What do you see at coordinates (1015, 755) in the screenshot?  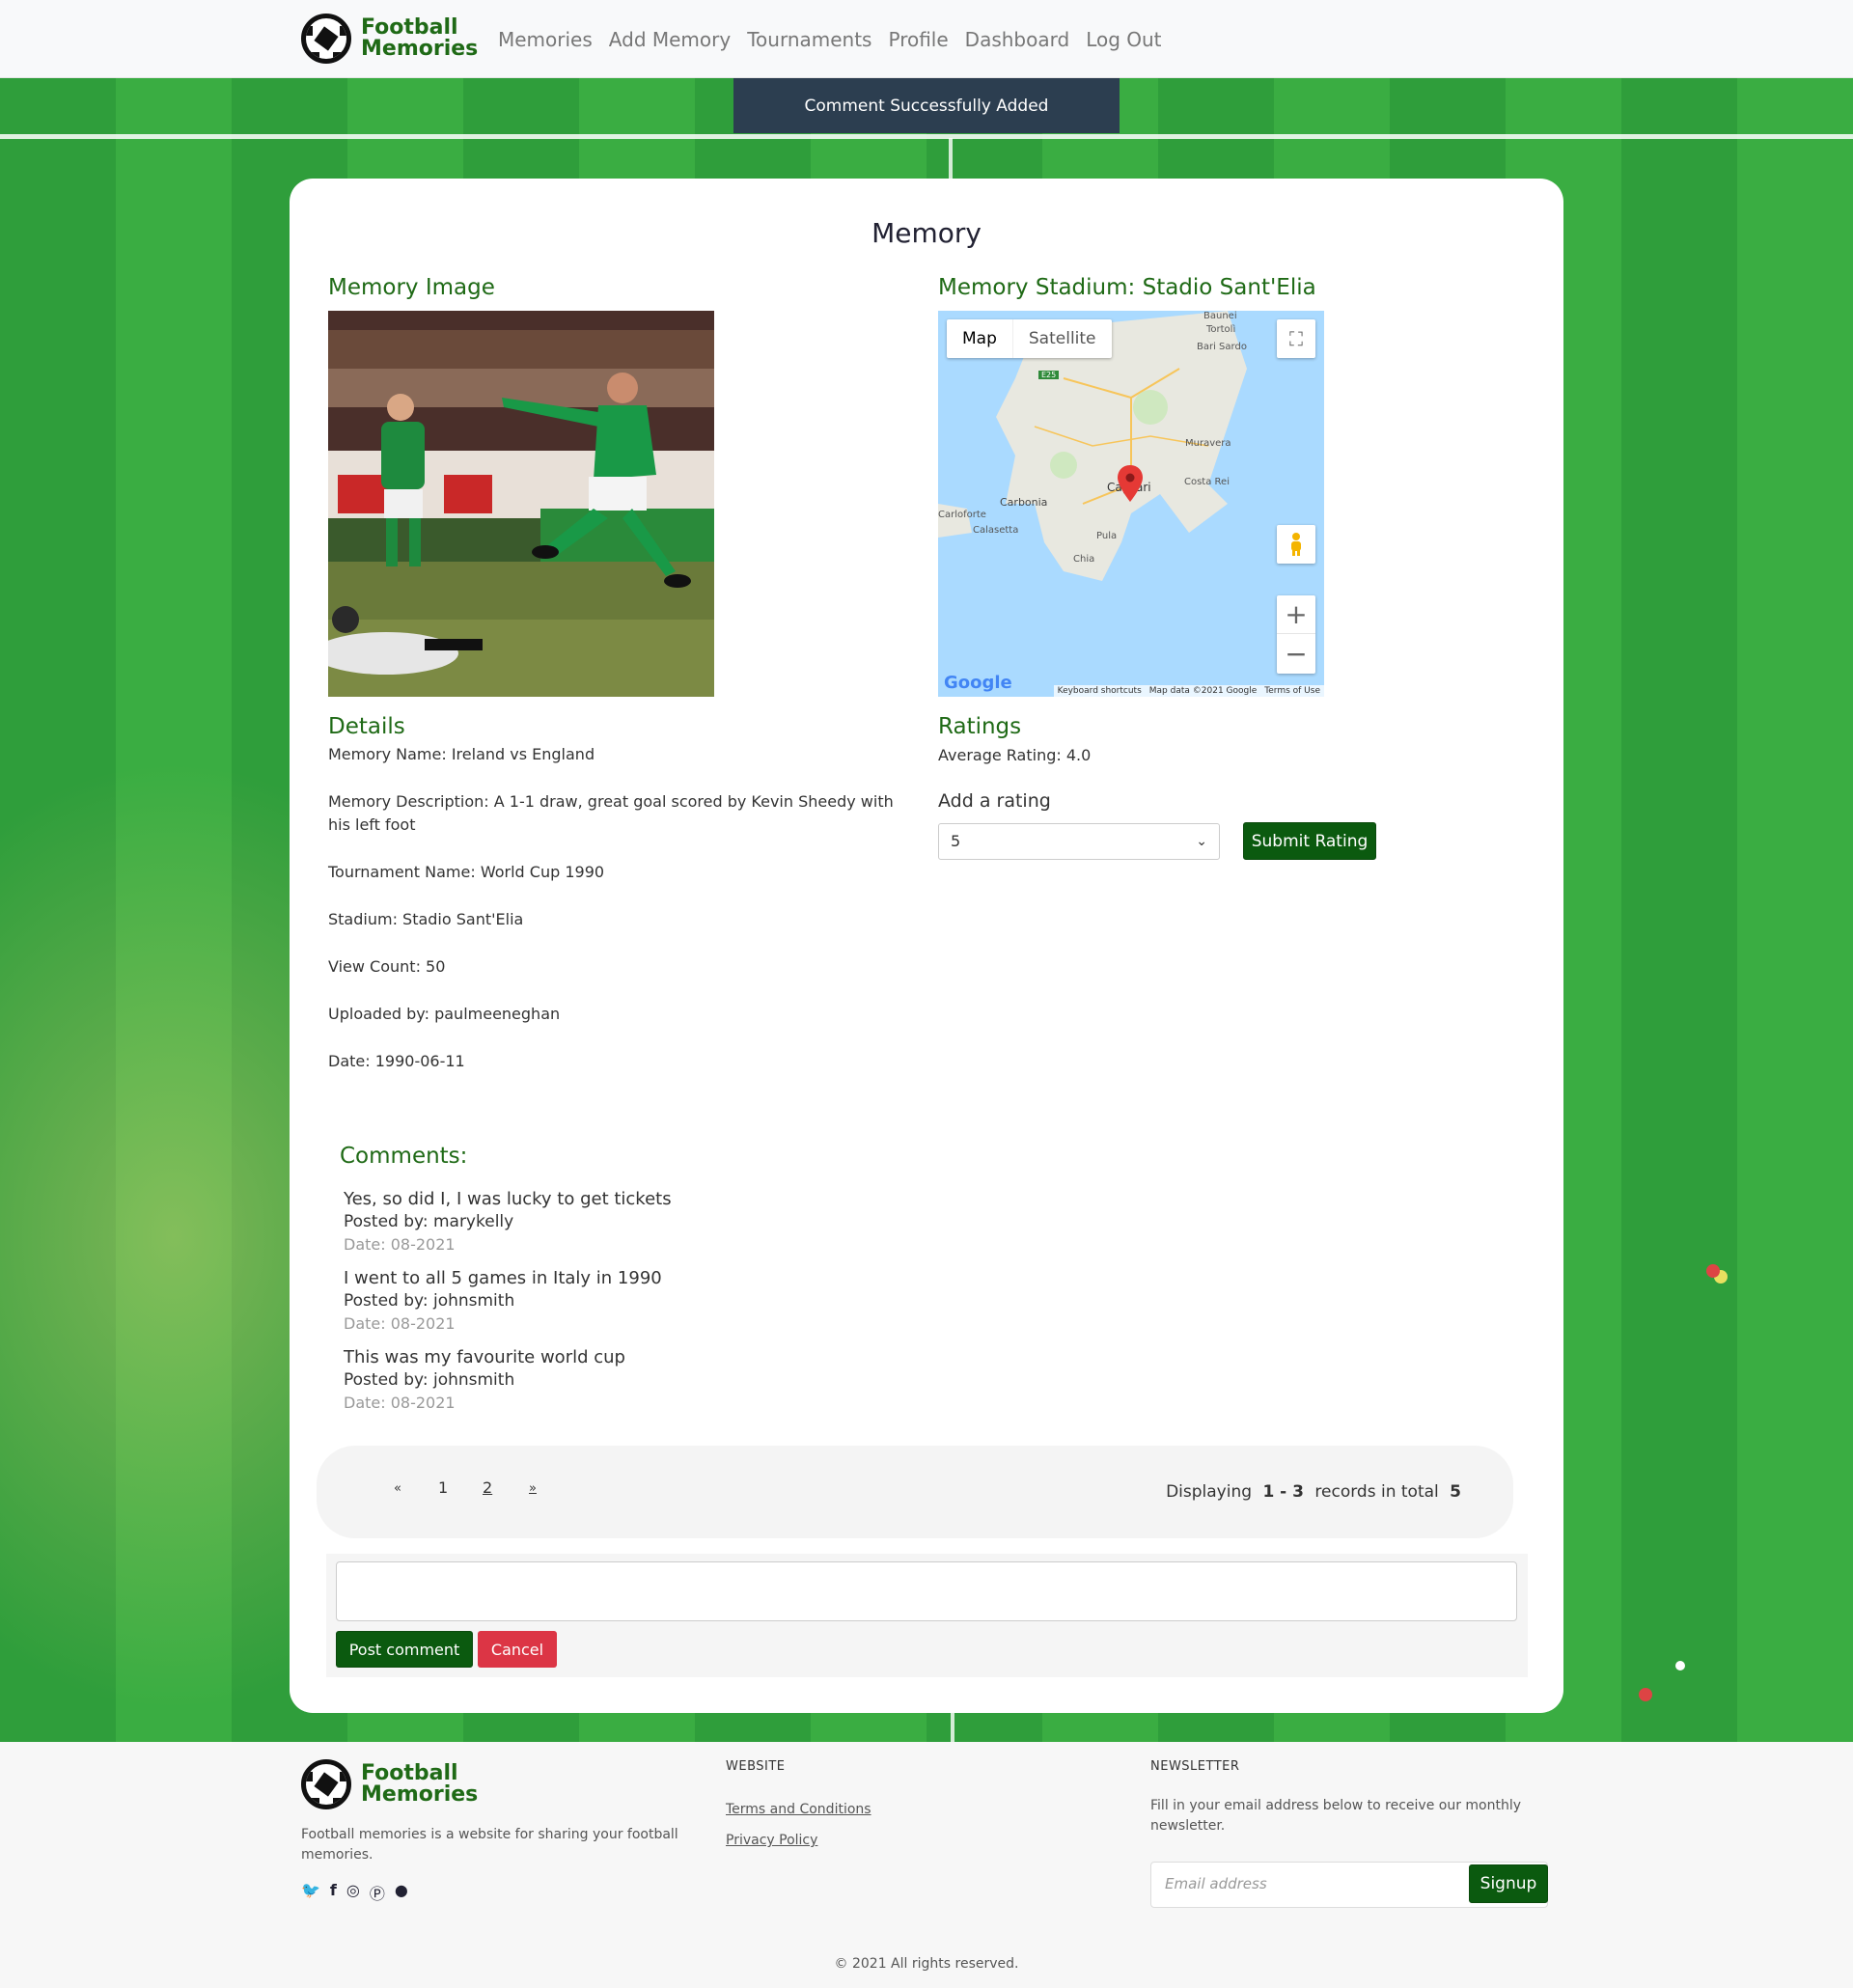 I see `average-rating: Average Rating: 4.0` at bounding box center [1015, 755].